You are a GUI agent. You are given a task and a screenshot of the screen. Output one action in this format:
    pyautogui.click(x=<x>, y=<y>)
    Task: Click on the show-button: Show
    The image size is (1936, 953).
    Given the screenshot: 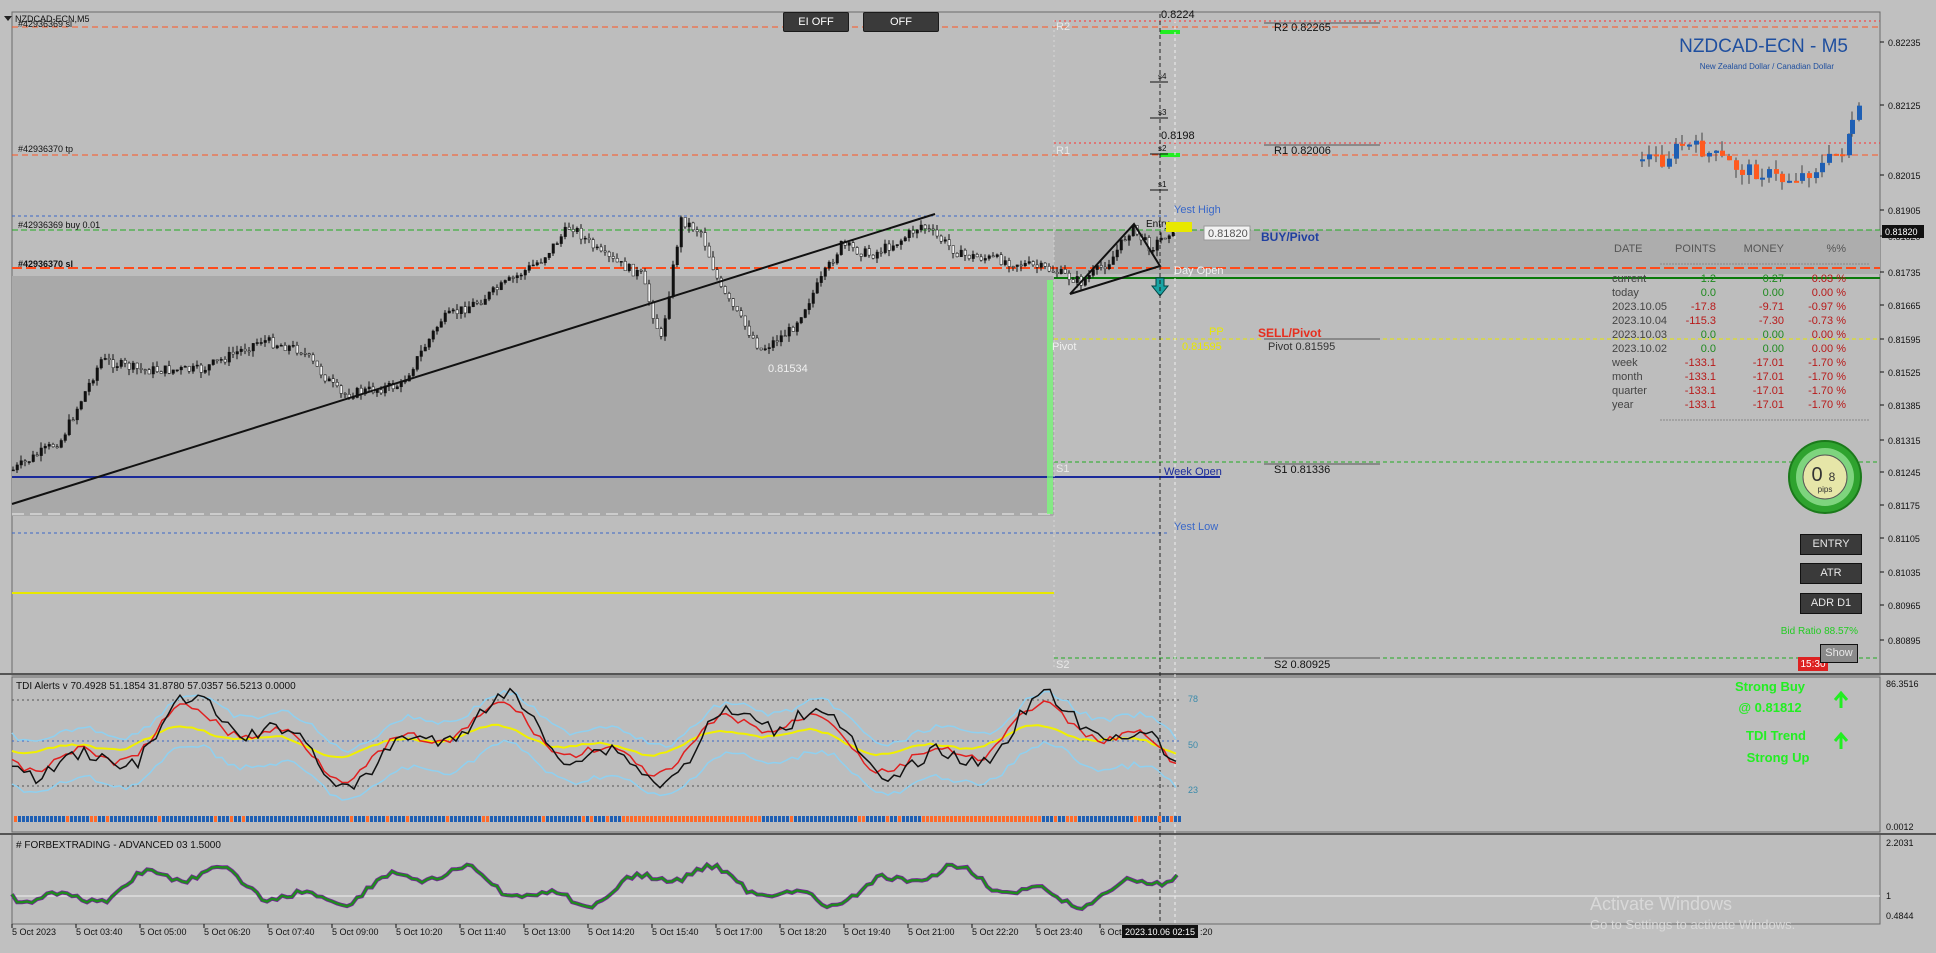 What is the action you would take?
    pyautogui.click(x=1839, y=653)
    